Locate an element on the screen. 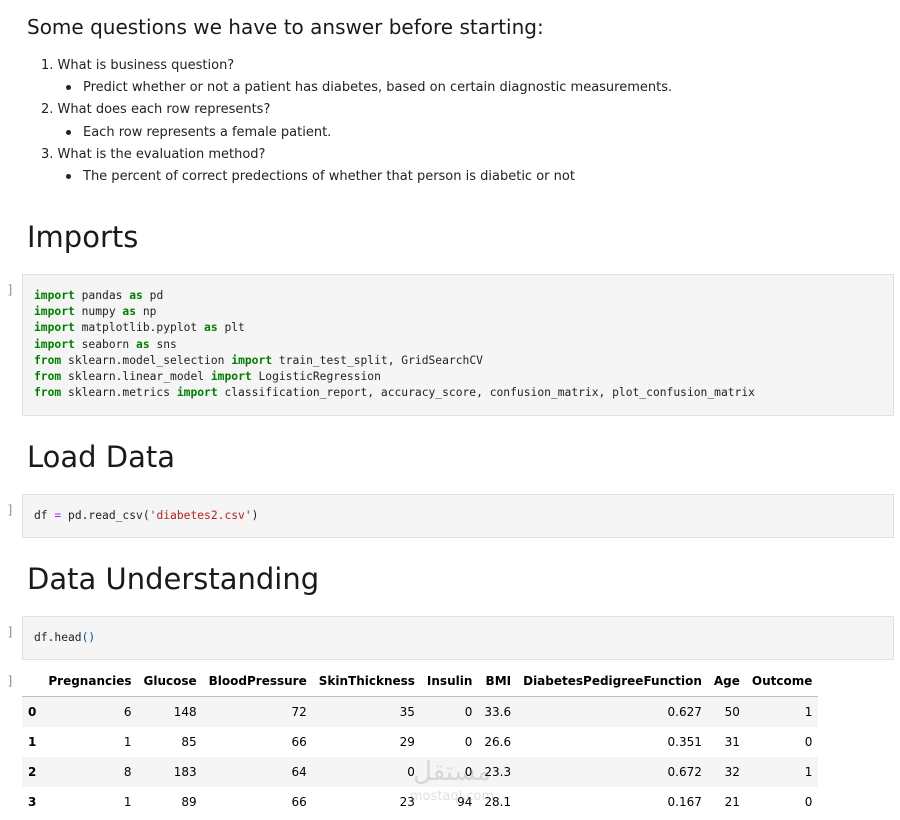 This screenshot has width=900, height=820. table-cell: 28.1 is located at coordinates (498, 802).